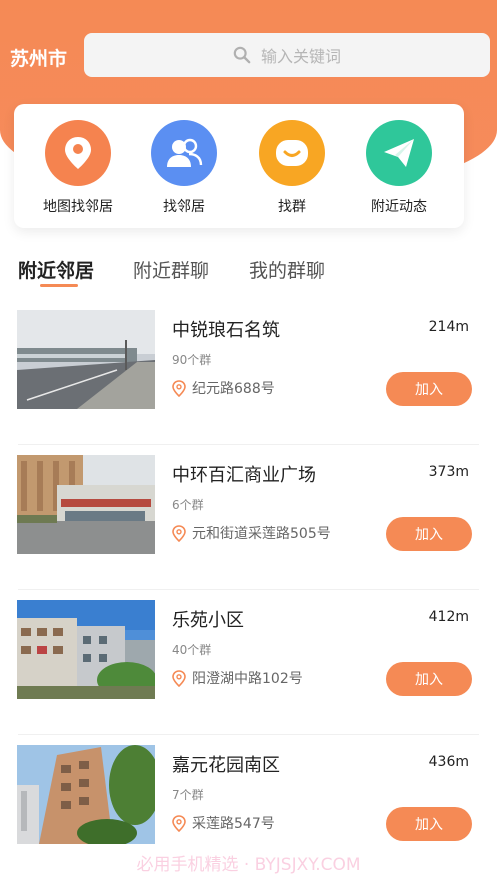  Describe the element at coordinates (208, 620) in the screenshot. I see `community-name: 乐苑小区` at that location.